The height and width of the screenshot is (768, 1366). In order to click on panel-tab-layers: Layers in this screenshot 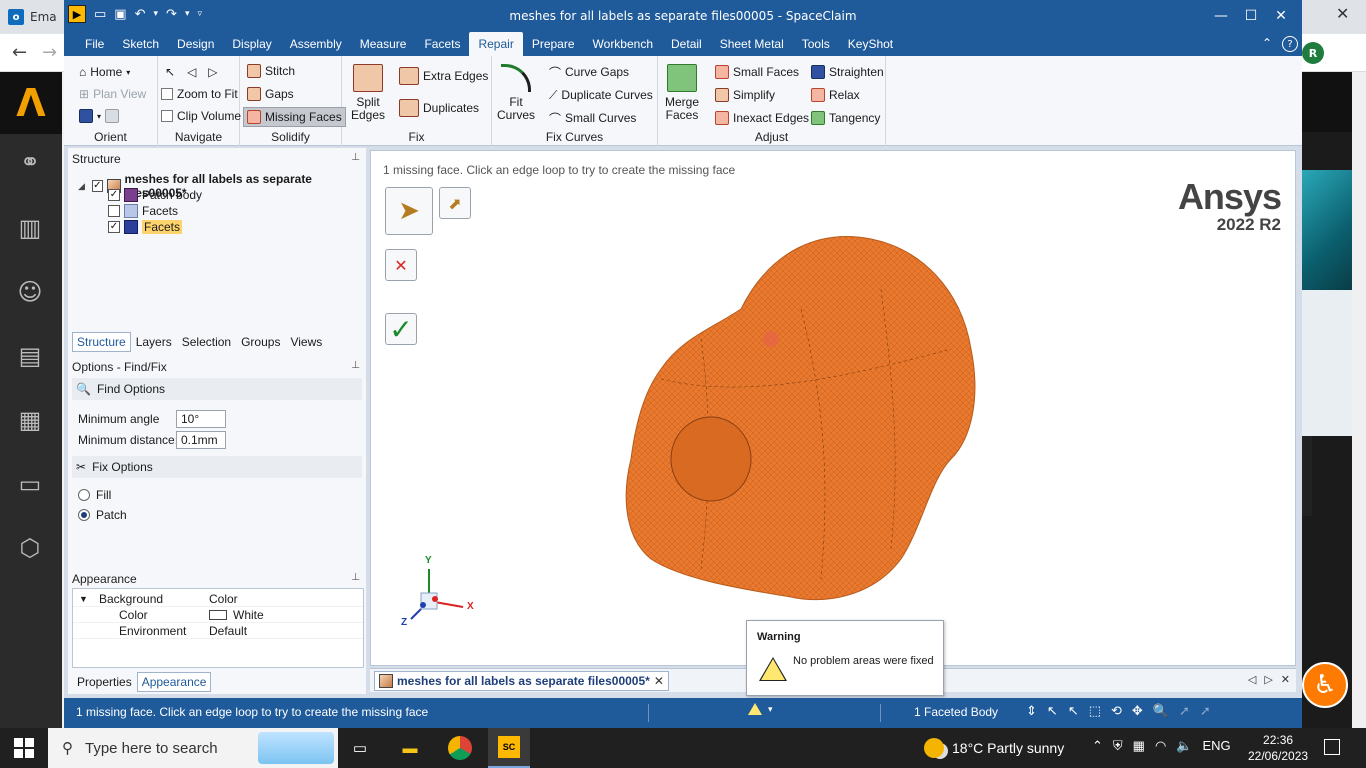, I will do `click(154, 342)`.